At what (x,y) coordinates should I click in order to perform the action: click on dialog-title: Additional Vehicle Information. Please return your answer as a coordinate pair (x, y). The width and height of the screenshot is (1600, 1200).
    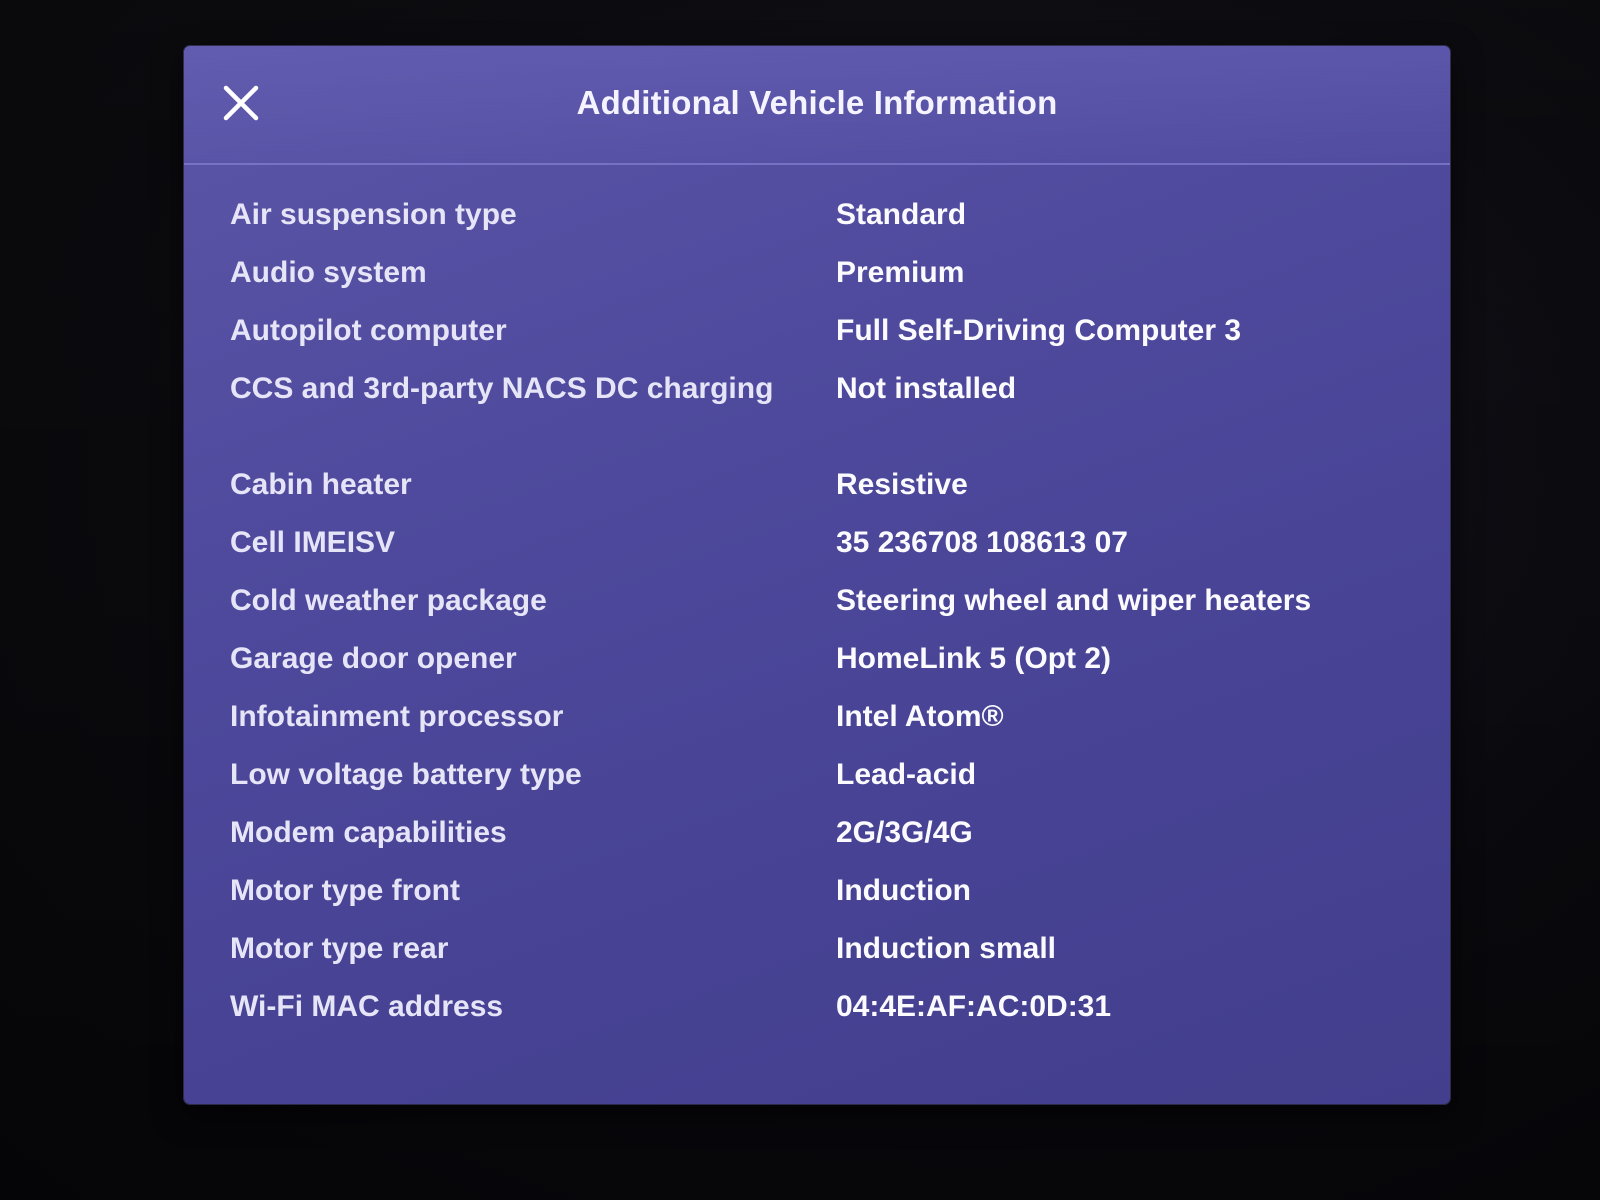
    Looking at the image, I should click on (817, 102).